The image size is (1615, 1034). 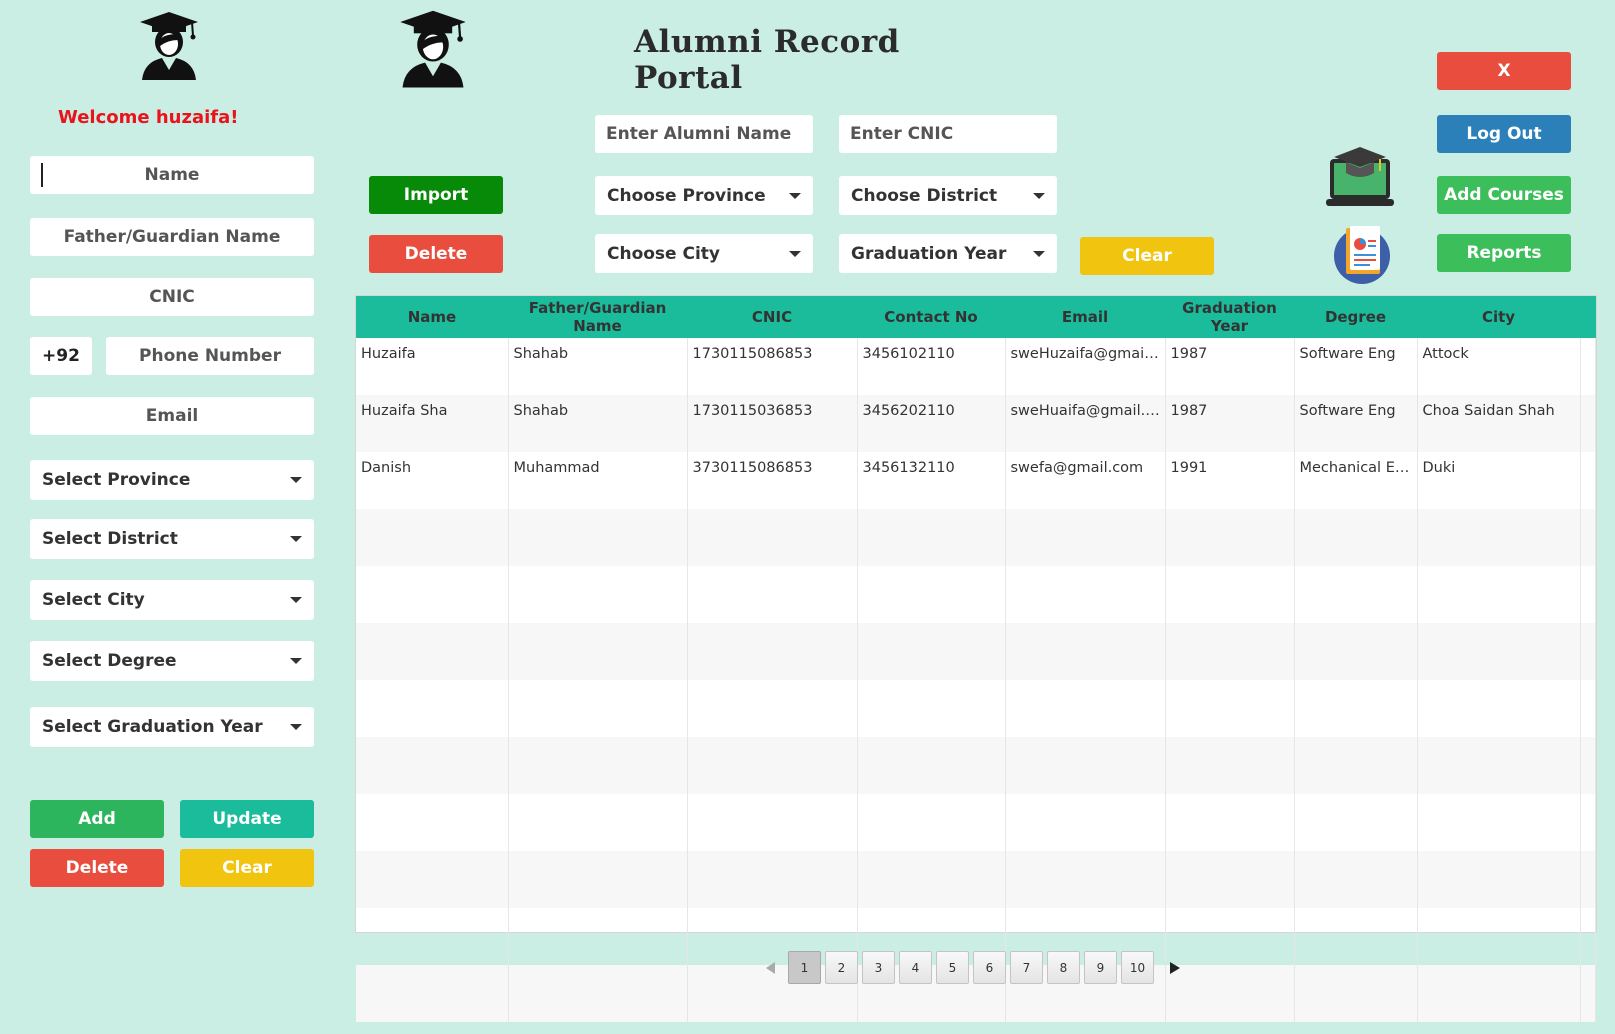 What do you see at coordinates (915, 967) in the screenshot?
I see `page-button: 4` at bounding box center [915, 967].